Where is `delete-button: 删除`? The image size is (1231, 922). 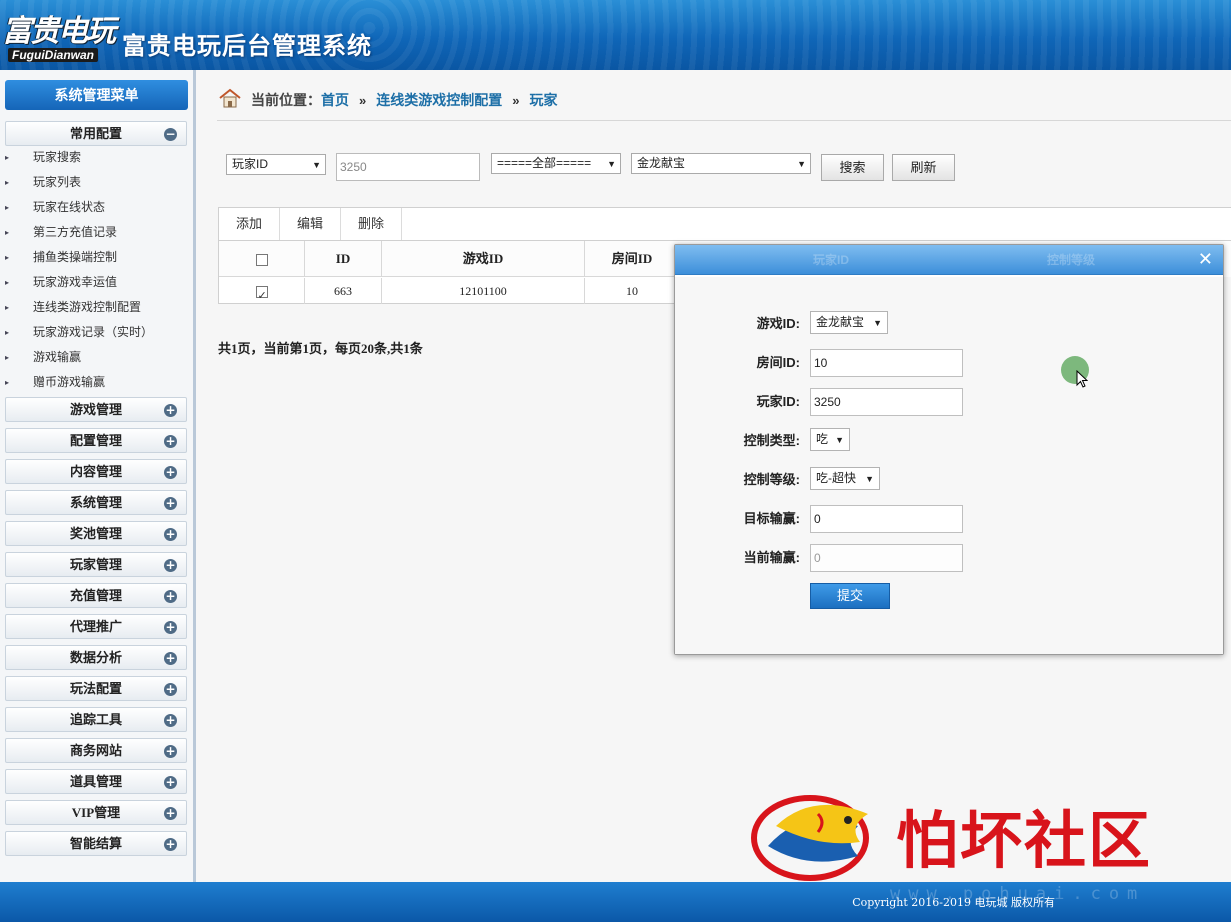 delete-button: 删除 is located at coordinates (371, 224).